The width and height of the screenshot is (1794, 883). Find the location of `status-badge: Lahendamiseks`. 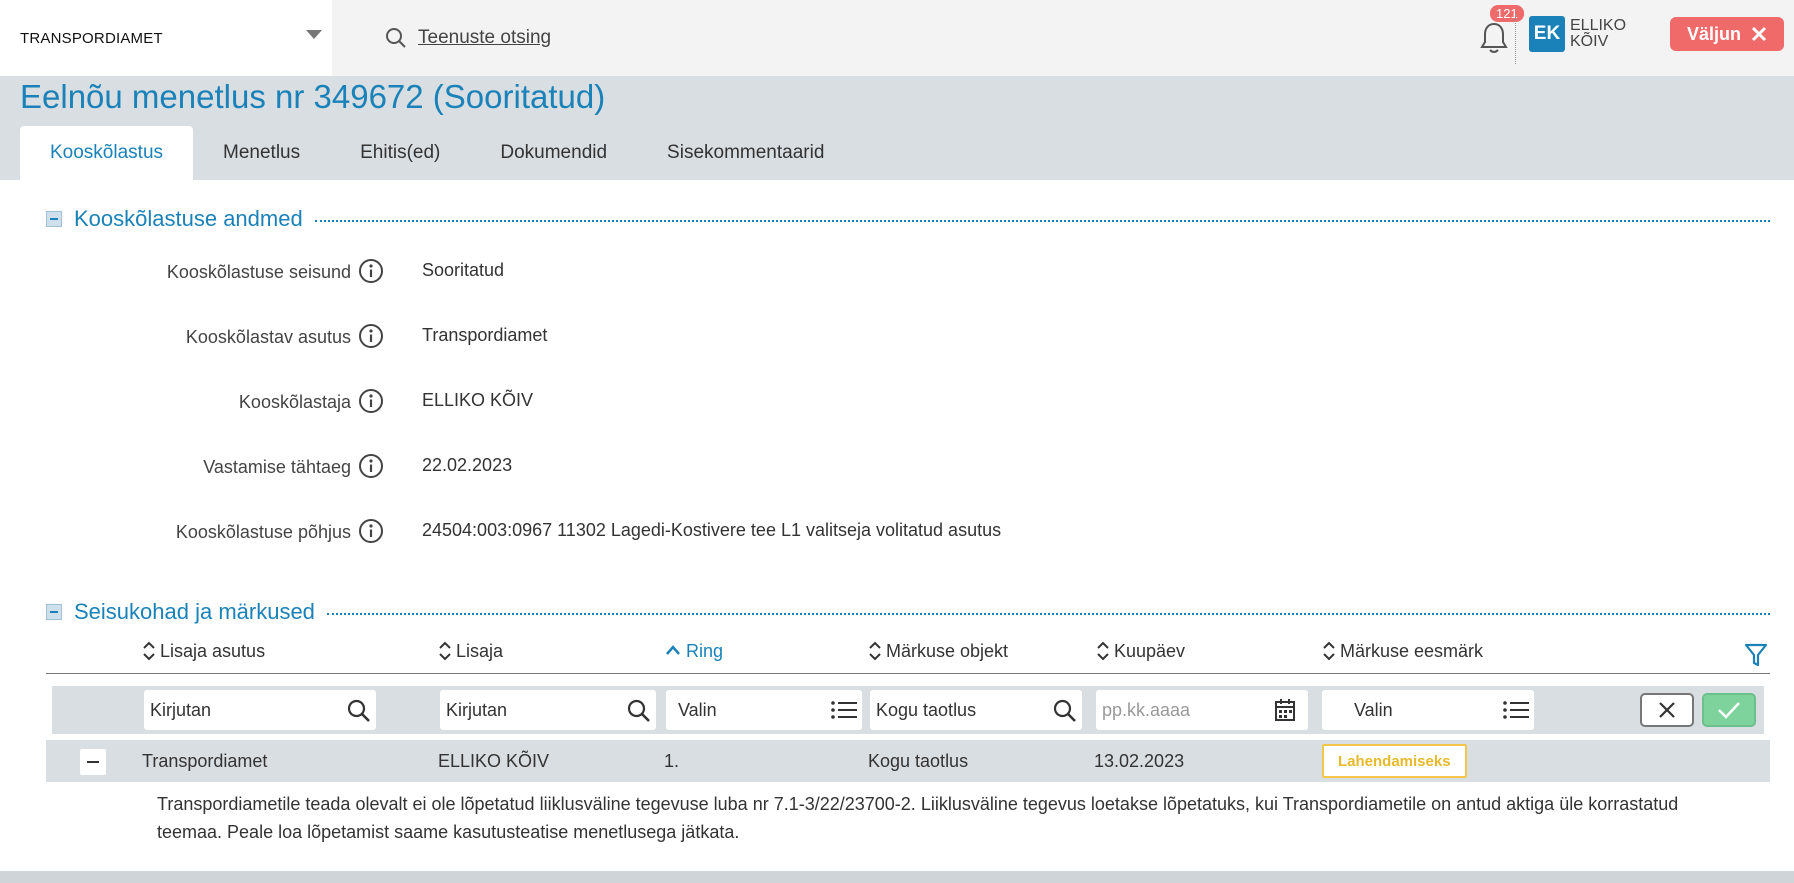

status-badge: Lahendamiseks is located at coordinates (1394, 761).